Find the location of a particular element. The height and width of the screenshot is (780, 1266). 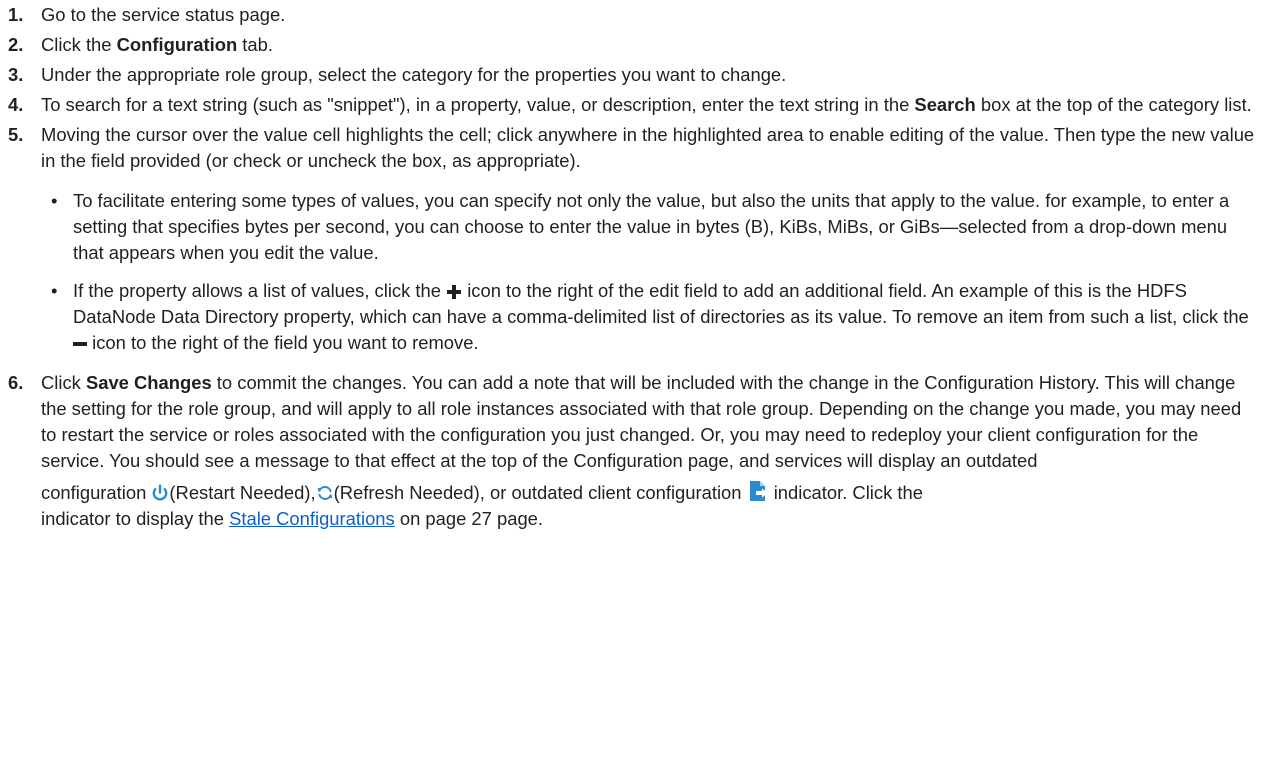

step-text-line3-post: on page 27 page. is located at coordinates (469, 518).